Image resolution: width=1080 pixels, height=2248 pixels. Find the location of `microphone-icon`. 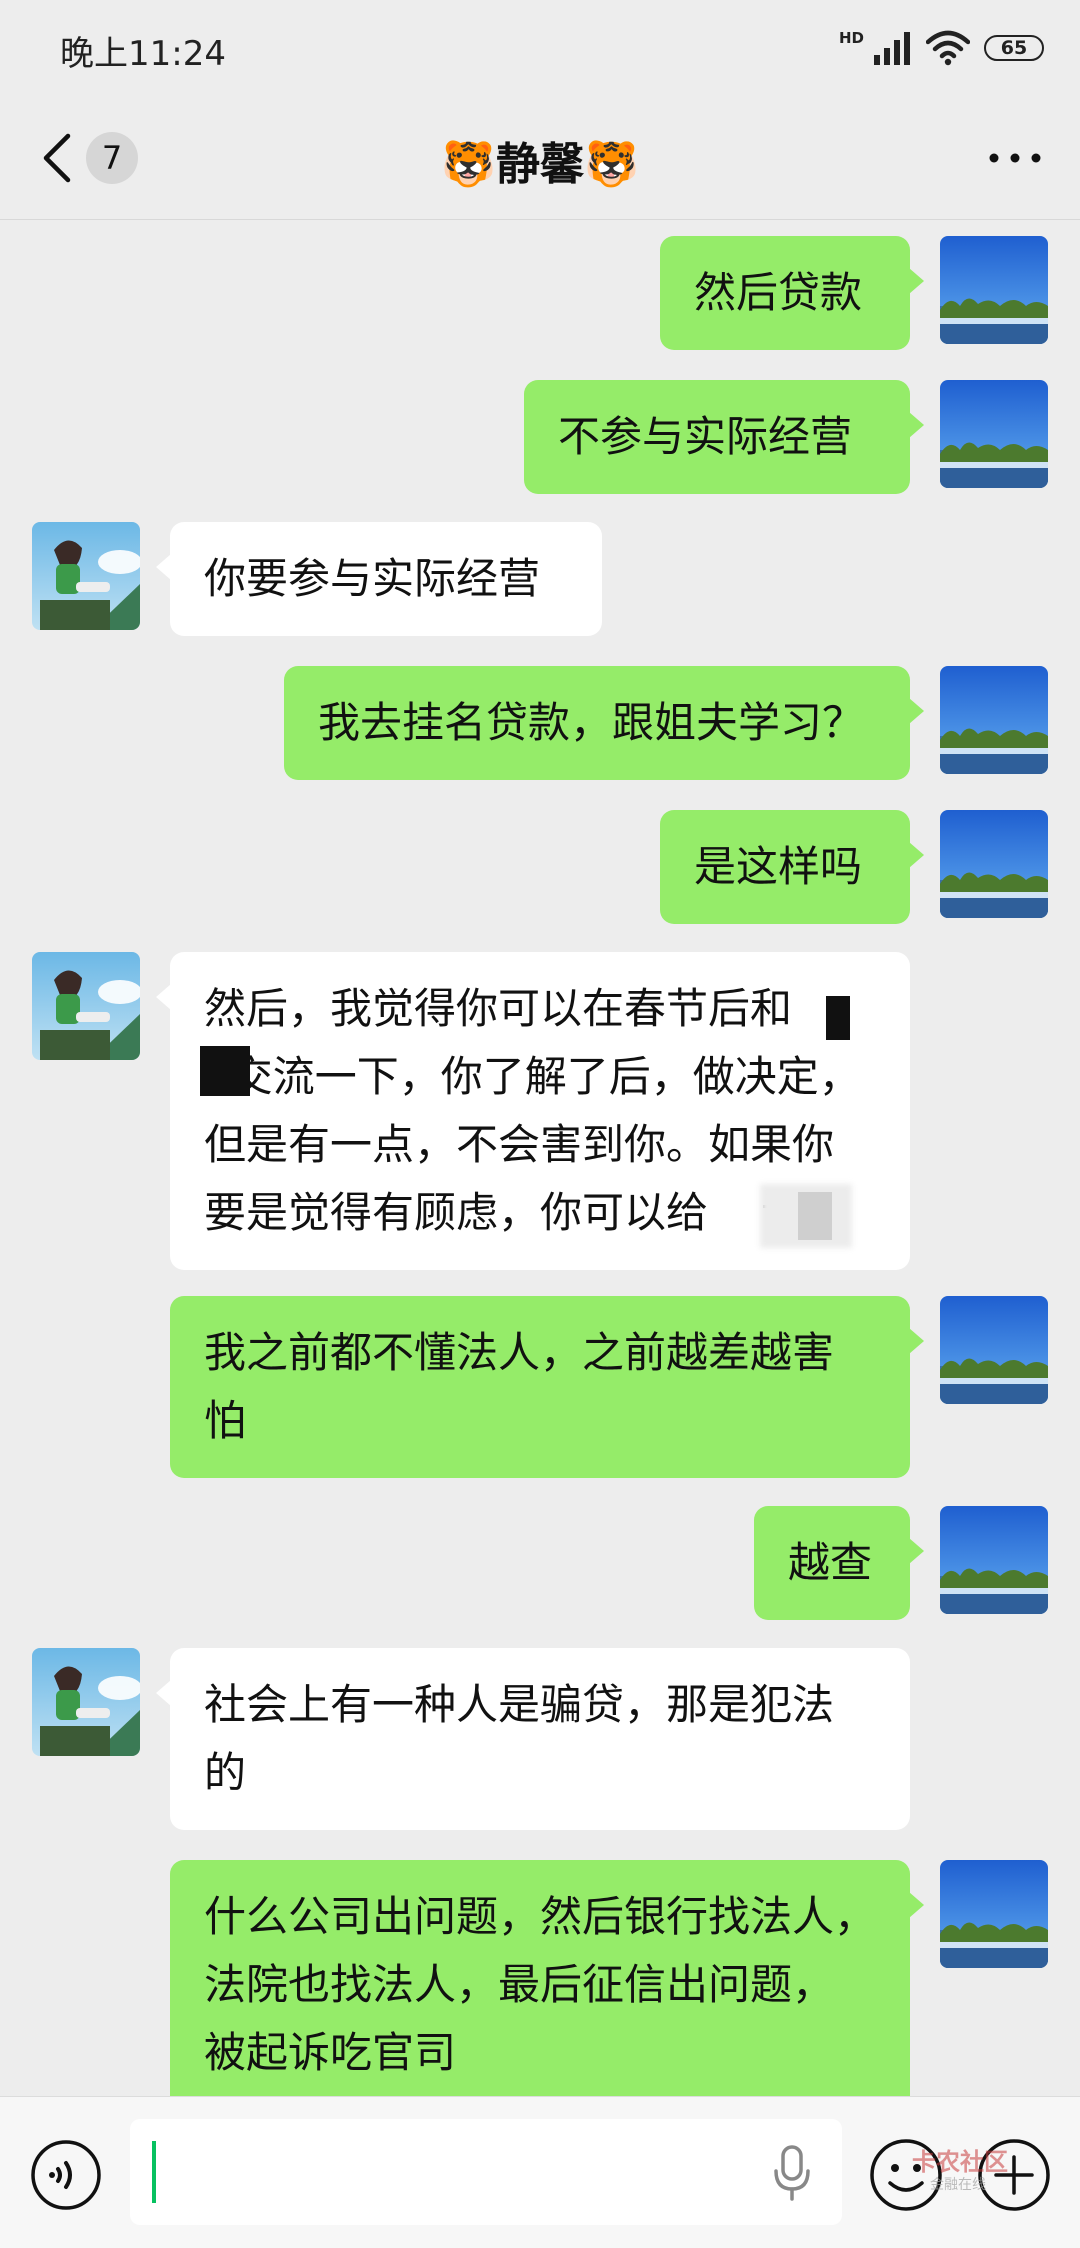

microphone-icon is located at coordinates (792, 2173).